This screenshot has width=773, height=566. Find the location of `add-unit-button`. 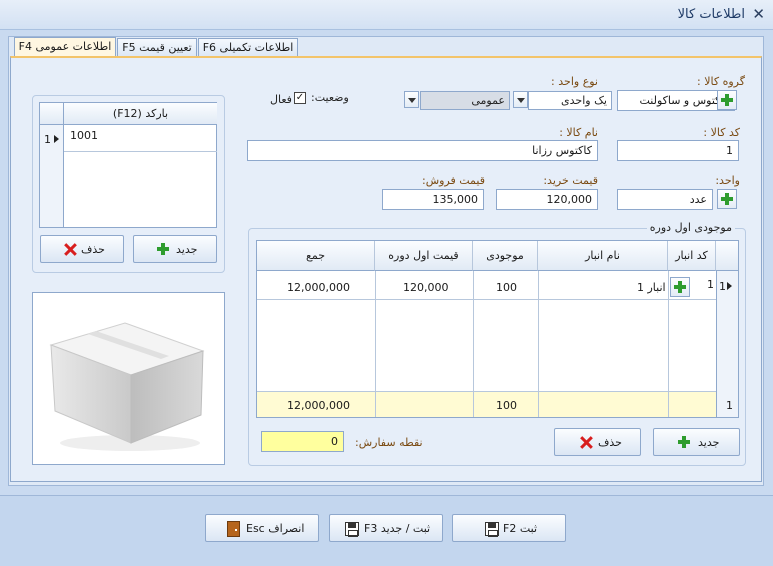

add-unit-button is located at coordinates (727, 199).